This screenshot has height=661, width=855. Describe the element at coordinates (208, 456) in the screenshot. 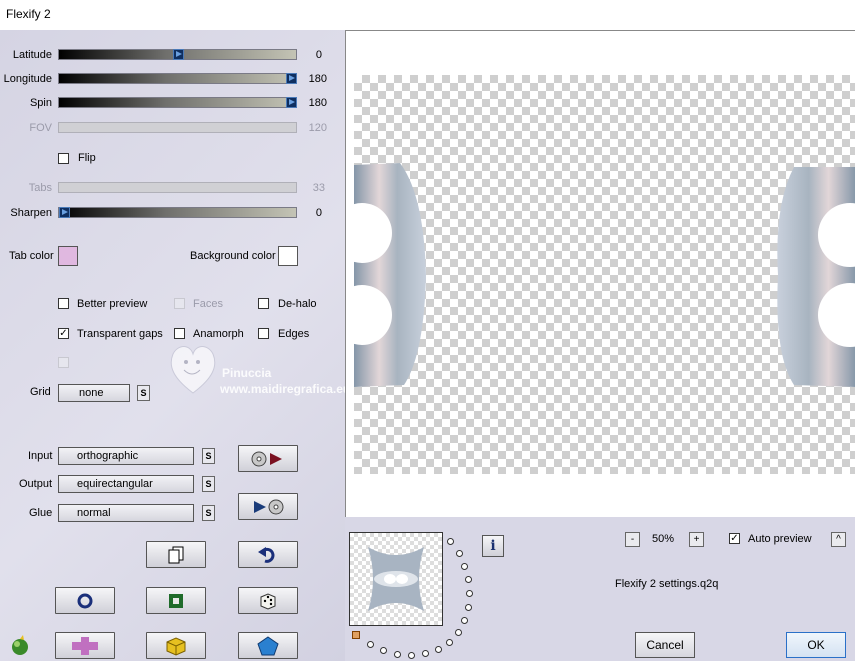

I see `input-s-button: S` at that location.